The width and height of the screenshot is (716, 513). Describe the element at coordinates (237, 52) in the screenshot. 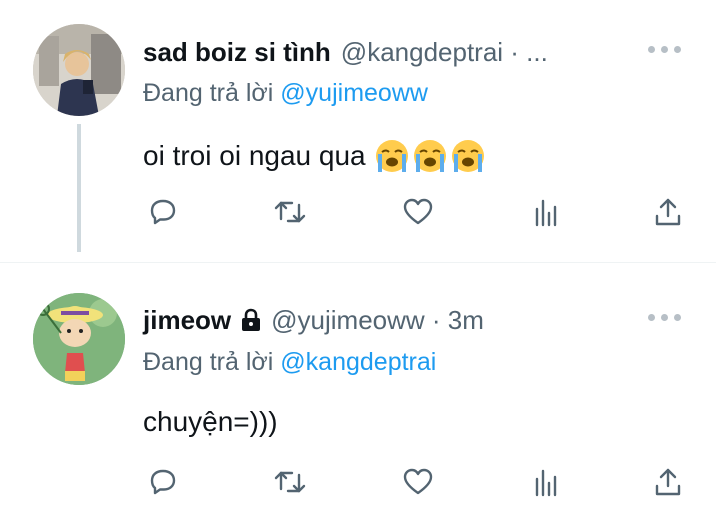

I see `display-name: sad boiz si tình` at that location.